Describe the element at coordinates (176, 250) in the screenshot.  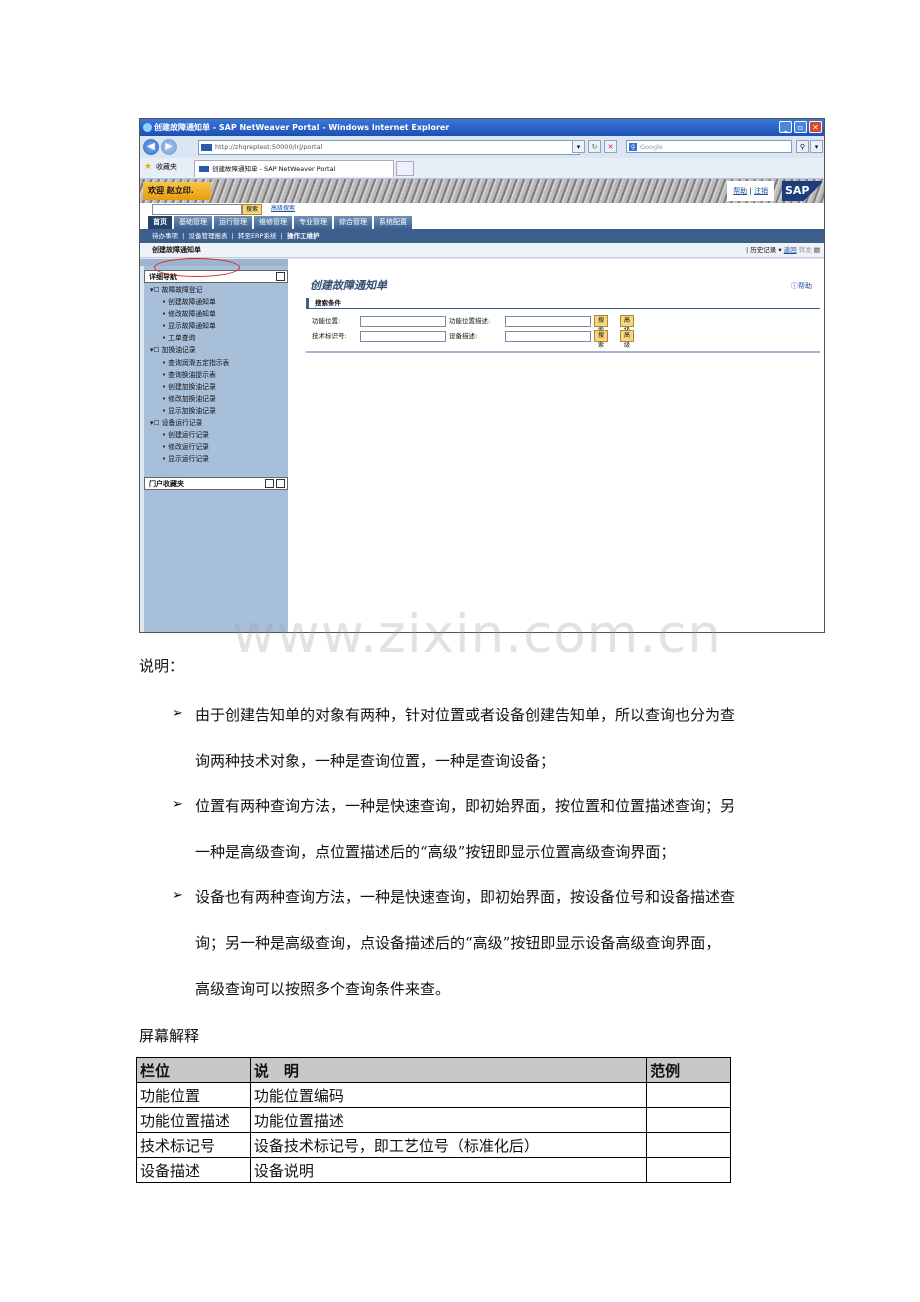
I see `page-header-title: 创建故障通知单` at that location.